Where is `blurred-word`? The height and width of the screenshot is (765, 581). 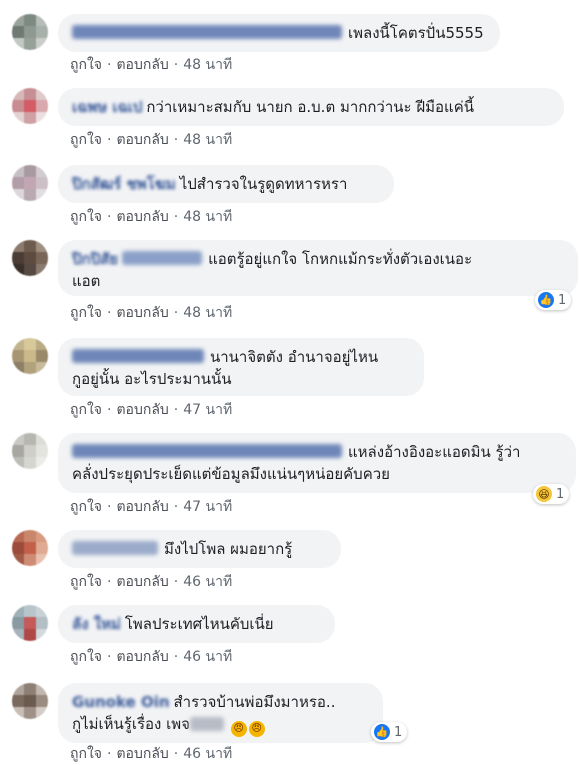
blurred-word is located at coordinates (206, 724).